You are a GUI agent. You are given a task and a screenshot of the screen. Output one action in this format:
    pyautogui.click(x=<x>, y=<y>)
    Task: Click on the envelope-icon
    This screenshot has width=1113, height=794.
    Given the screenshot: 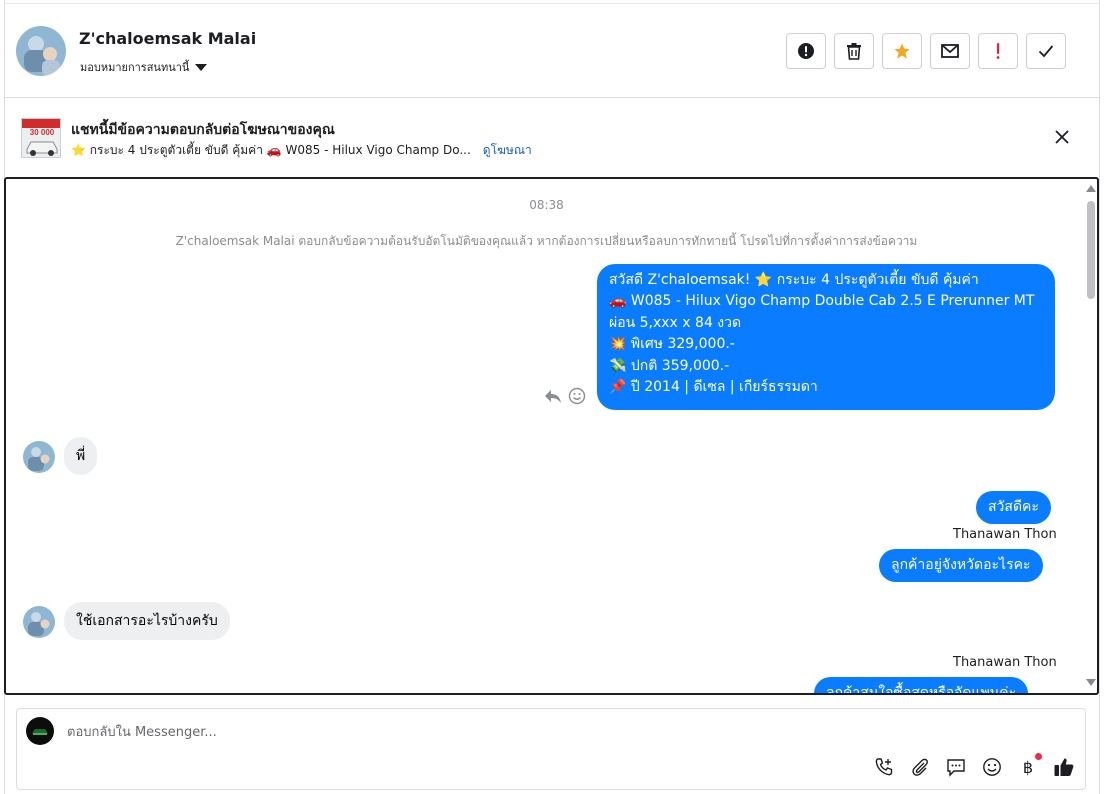 What is the action you would take?
    pyautogui.click(x=950, y=51)
    